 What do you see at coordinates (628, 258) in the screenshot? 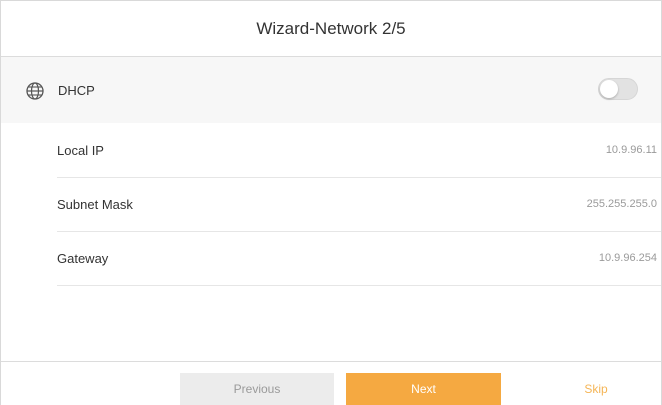
I see `gateway-value: 10.9.96.254` at bounding box center [628, 258].